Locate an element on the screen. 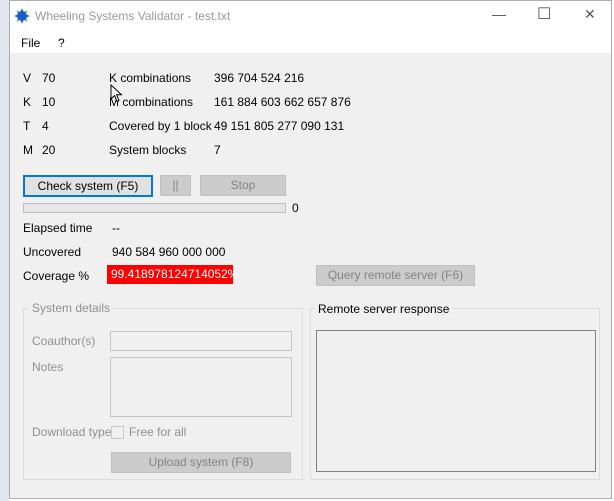 The width and height of the screenshot is (614, 501). query-remote-server-button: Query remote server (F6) is located at coordinates (395, 275).